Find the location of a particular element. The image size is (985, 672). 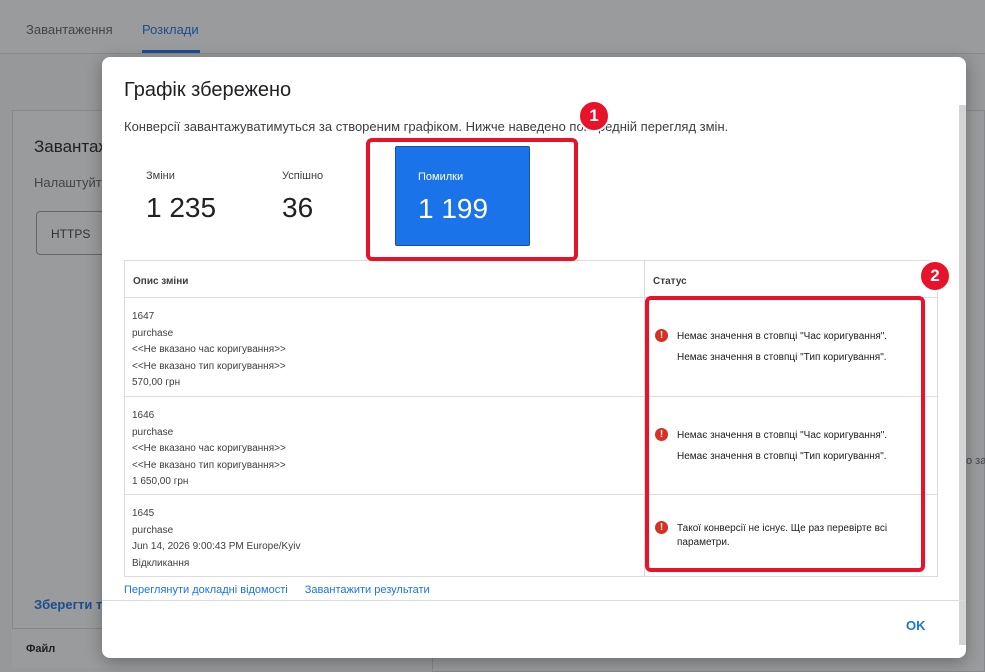

stat-changes: Зміни 1 235 is located at coordinates (181, 197).